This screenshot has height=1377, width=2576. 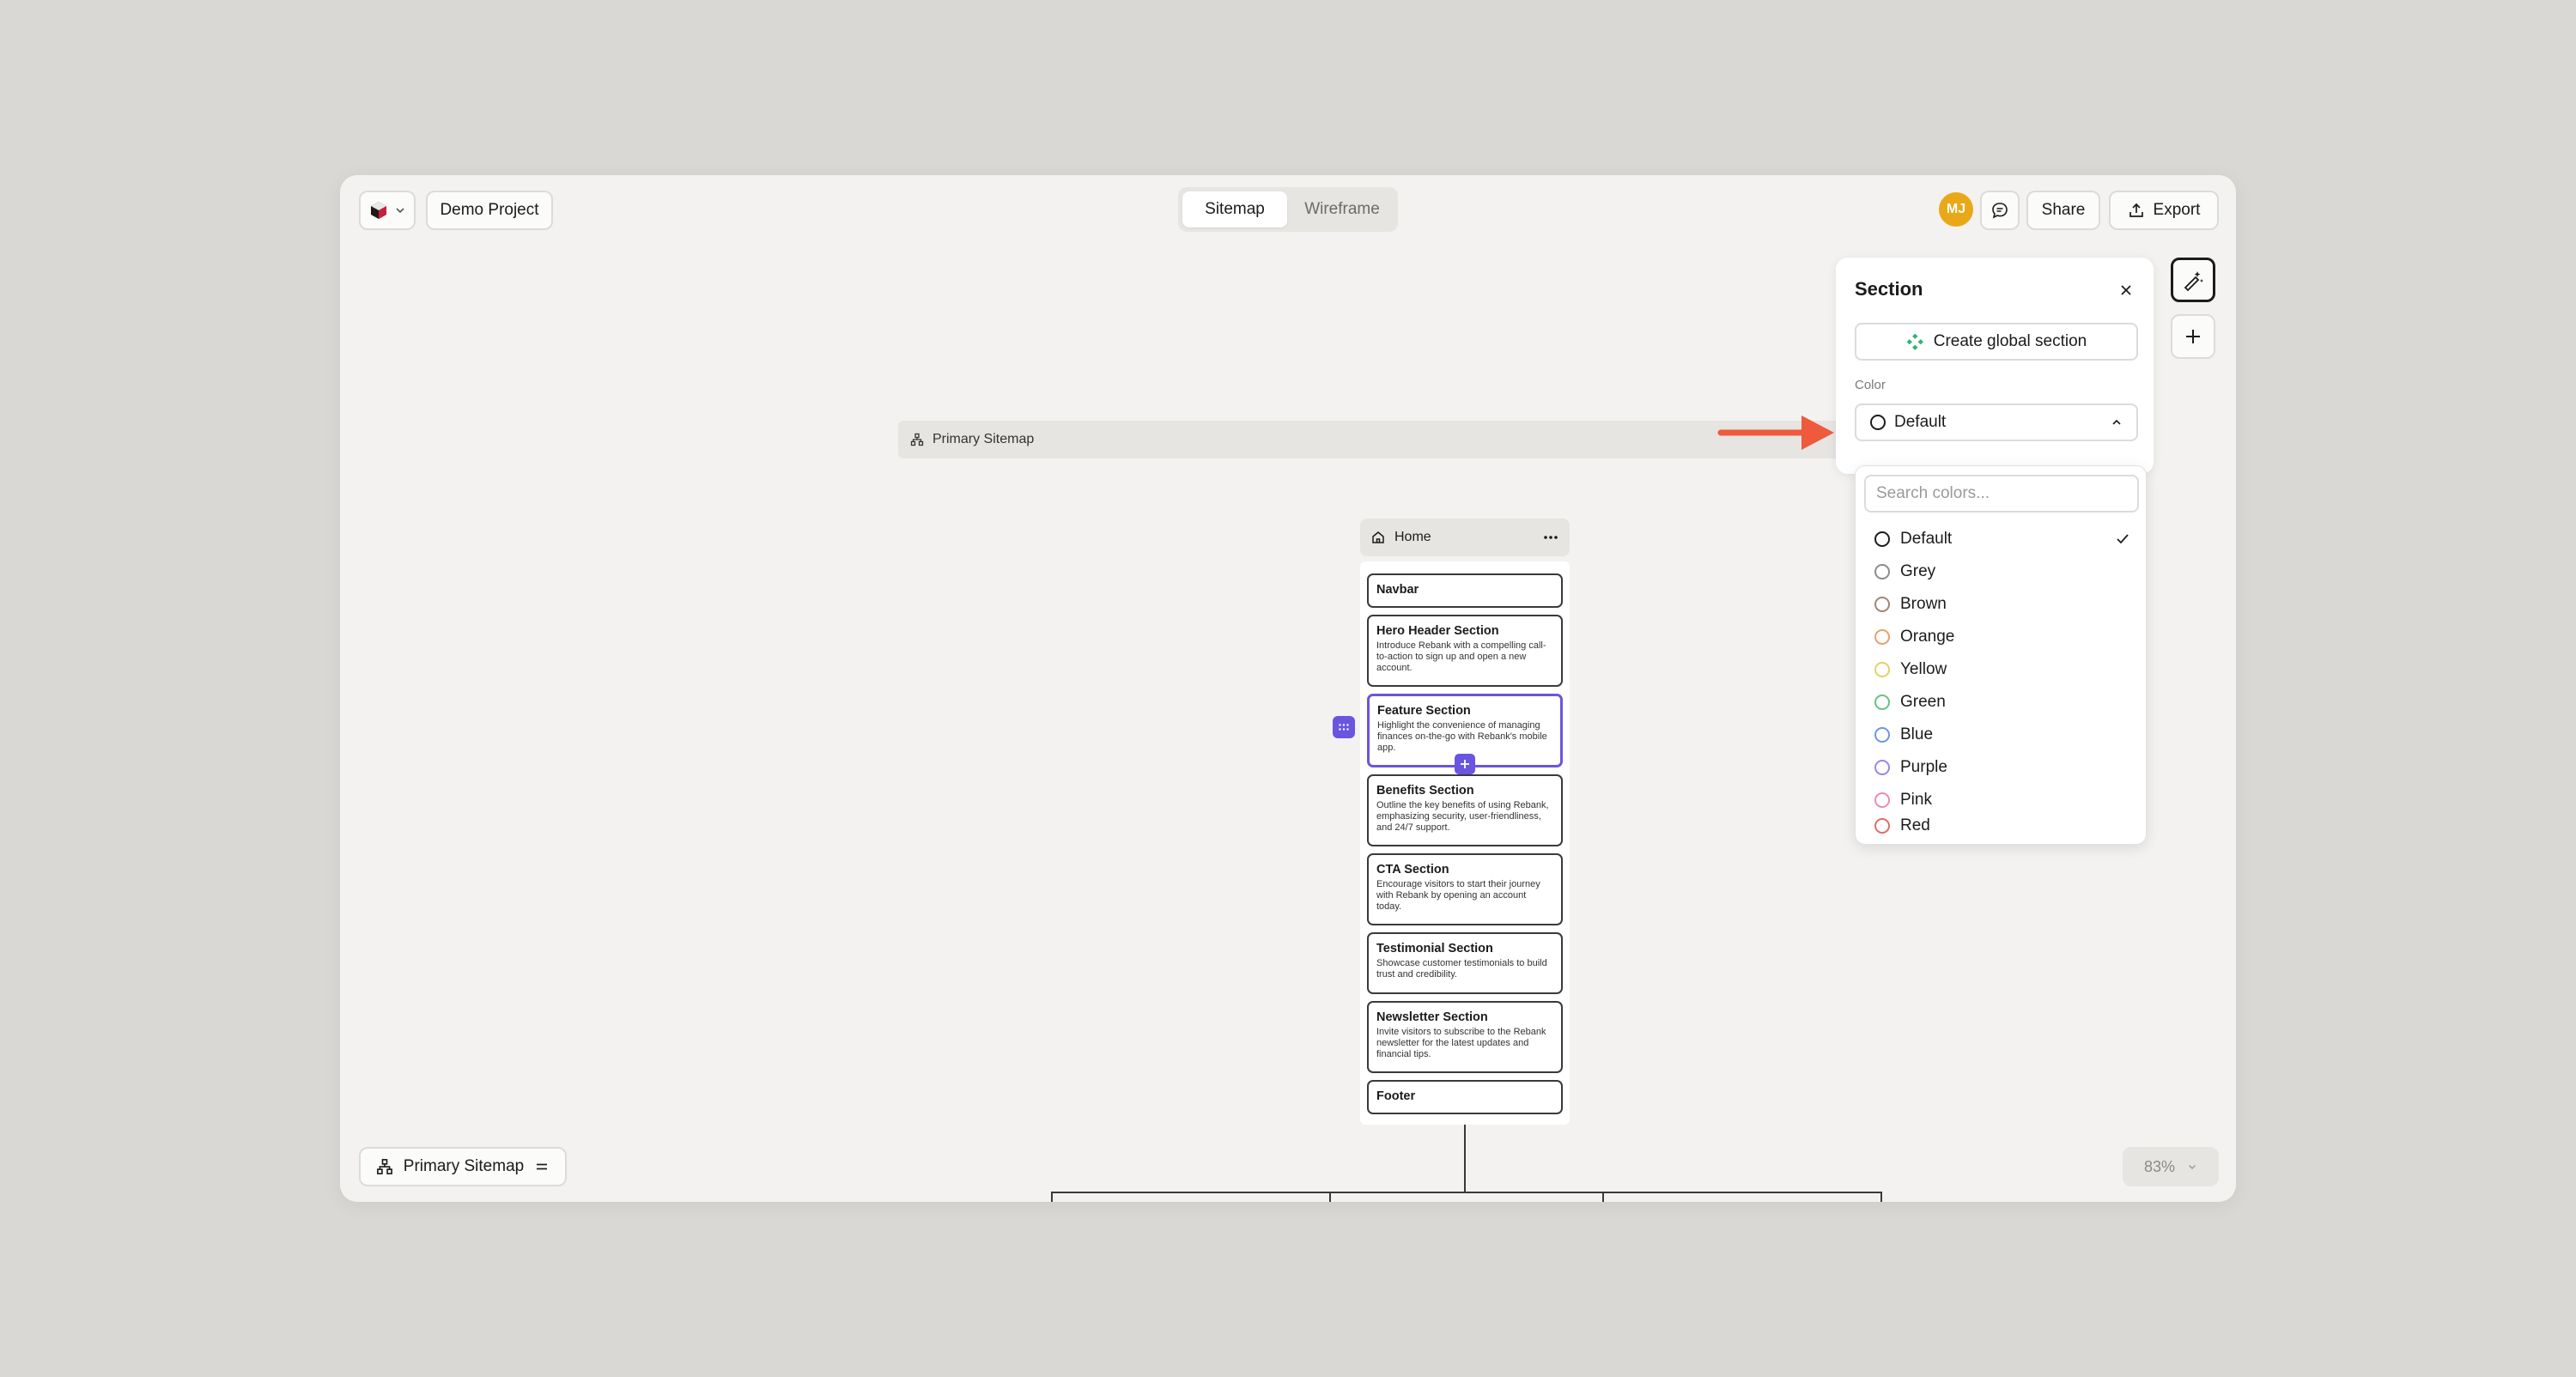 I want to click on project-name: Demo Project, so click(x=490, y=210).